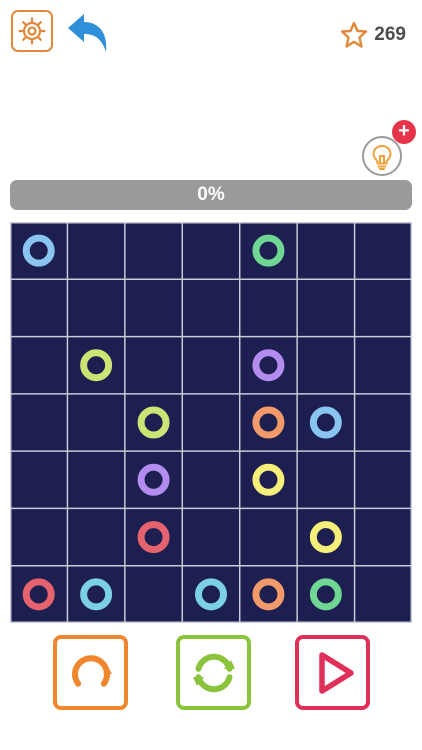 The height and width of the screenshot is (750, 422). Describe the element at coordinates (336, 673) in the screenshot. I see `play-icon` at that location.